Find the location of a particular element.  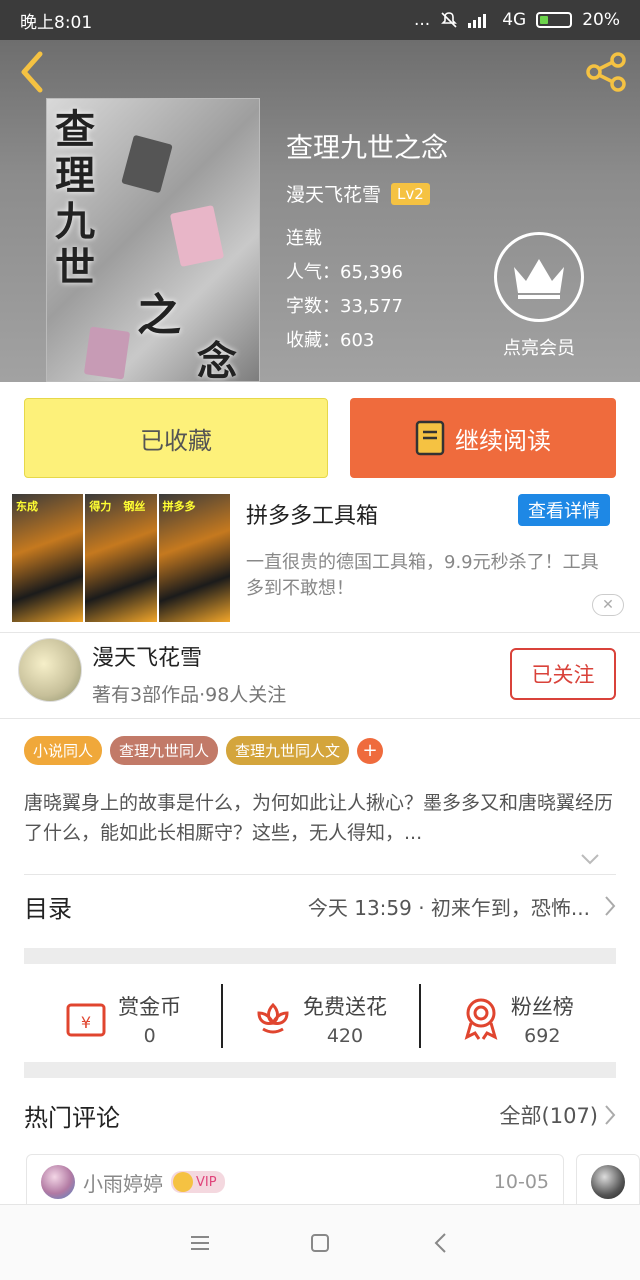

medal-icon is located at coordinates (481, 1019).